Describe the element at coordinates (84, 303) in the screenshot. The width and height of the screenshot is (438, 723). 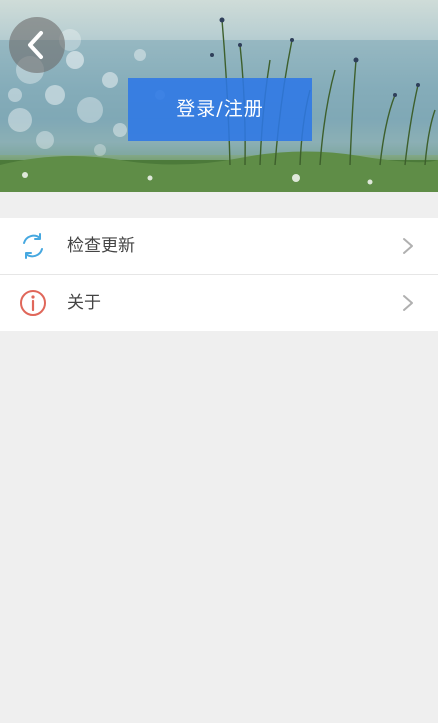
I see `menu-item-label: 关于` at that location.